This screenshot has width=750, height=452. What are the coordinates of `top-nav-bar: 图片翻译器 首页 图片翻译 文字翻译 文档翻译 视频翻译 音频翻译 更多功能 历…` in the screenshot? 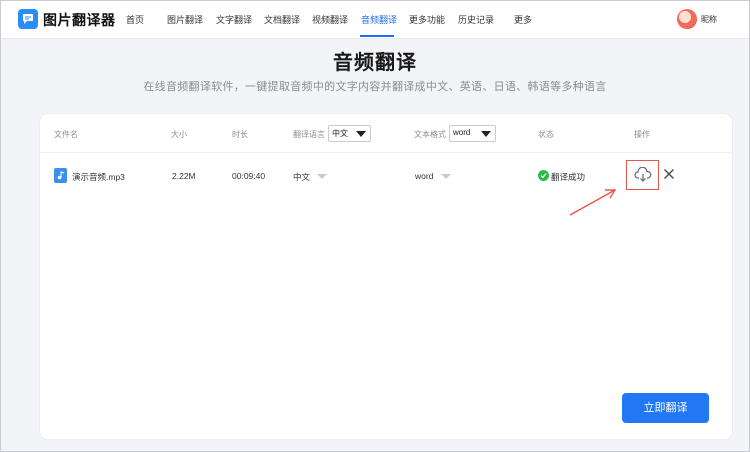 It's located at (375, 20).